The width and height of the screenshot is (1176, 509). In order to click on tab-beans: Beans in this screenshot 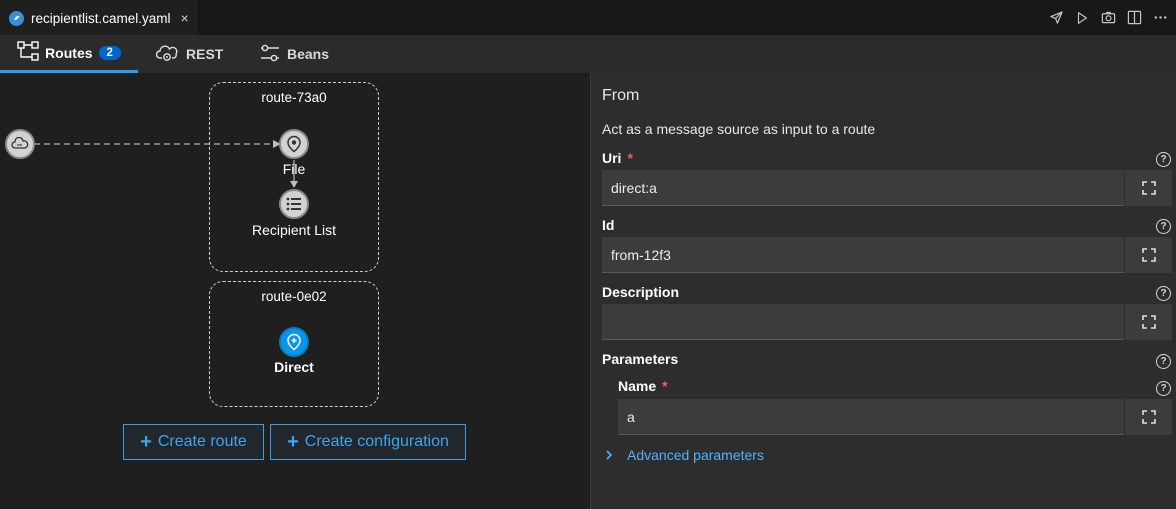, I will do `click(294, 54)`.